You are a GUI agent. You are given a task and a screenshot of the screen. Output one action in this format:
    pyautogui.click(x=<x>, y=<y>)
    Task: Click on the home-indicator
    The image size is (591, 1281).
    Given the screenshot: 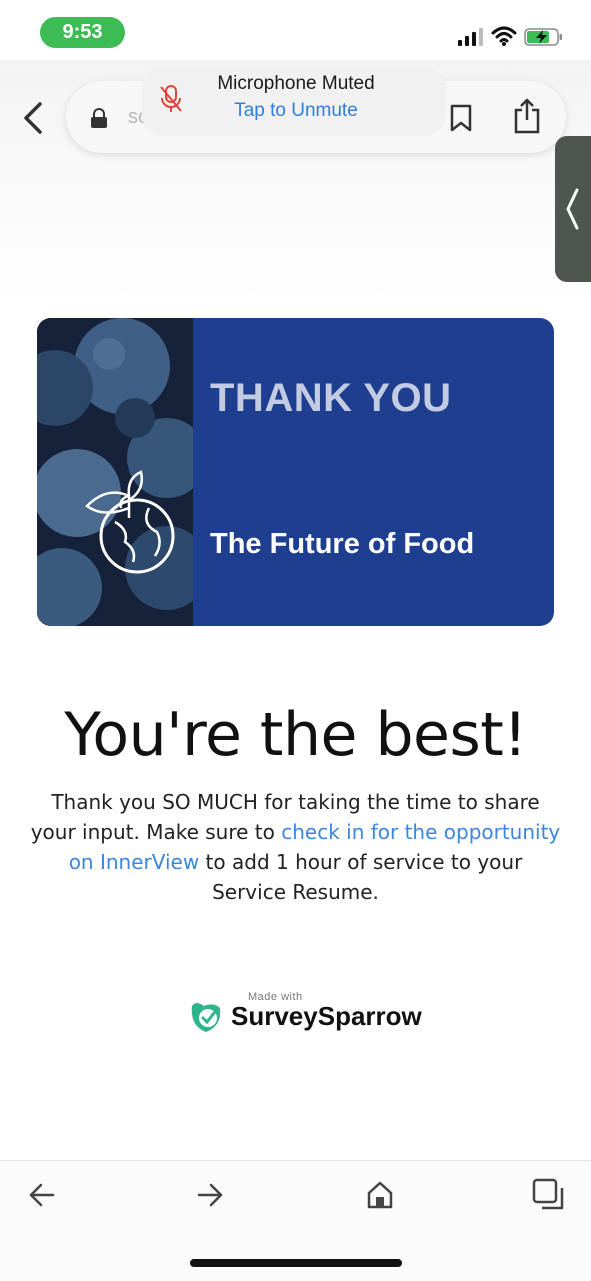 What is the action you would take?
    pyautogui.click(x=296, y=1263)
    